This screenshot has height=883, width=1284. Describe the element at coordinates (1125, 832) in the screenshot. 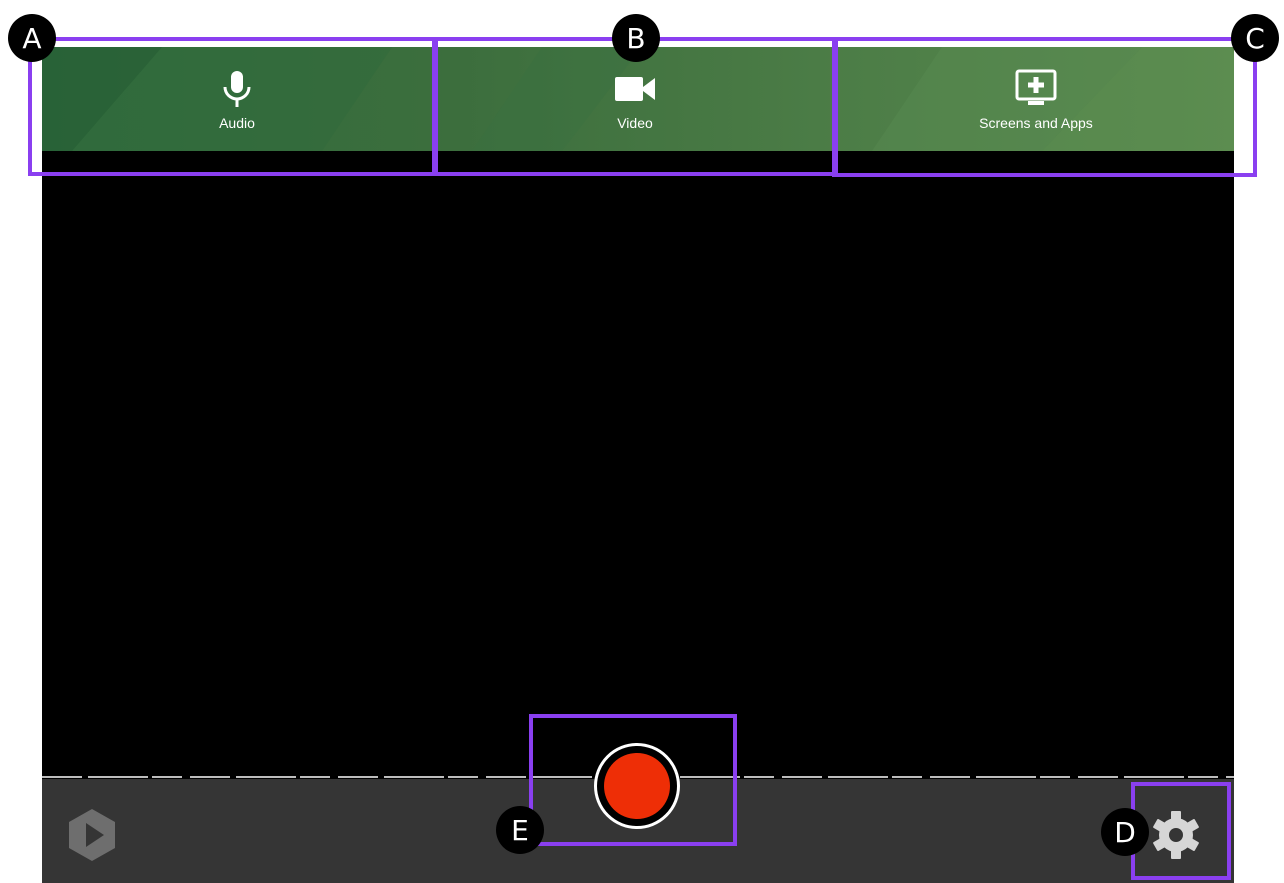

I see `annotation-badge-d: D` at that location.